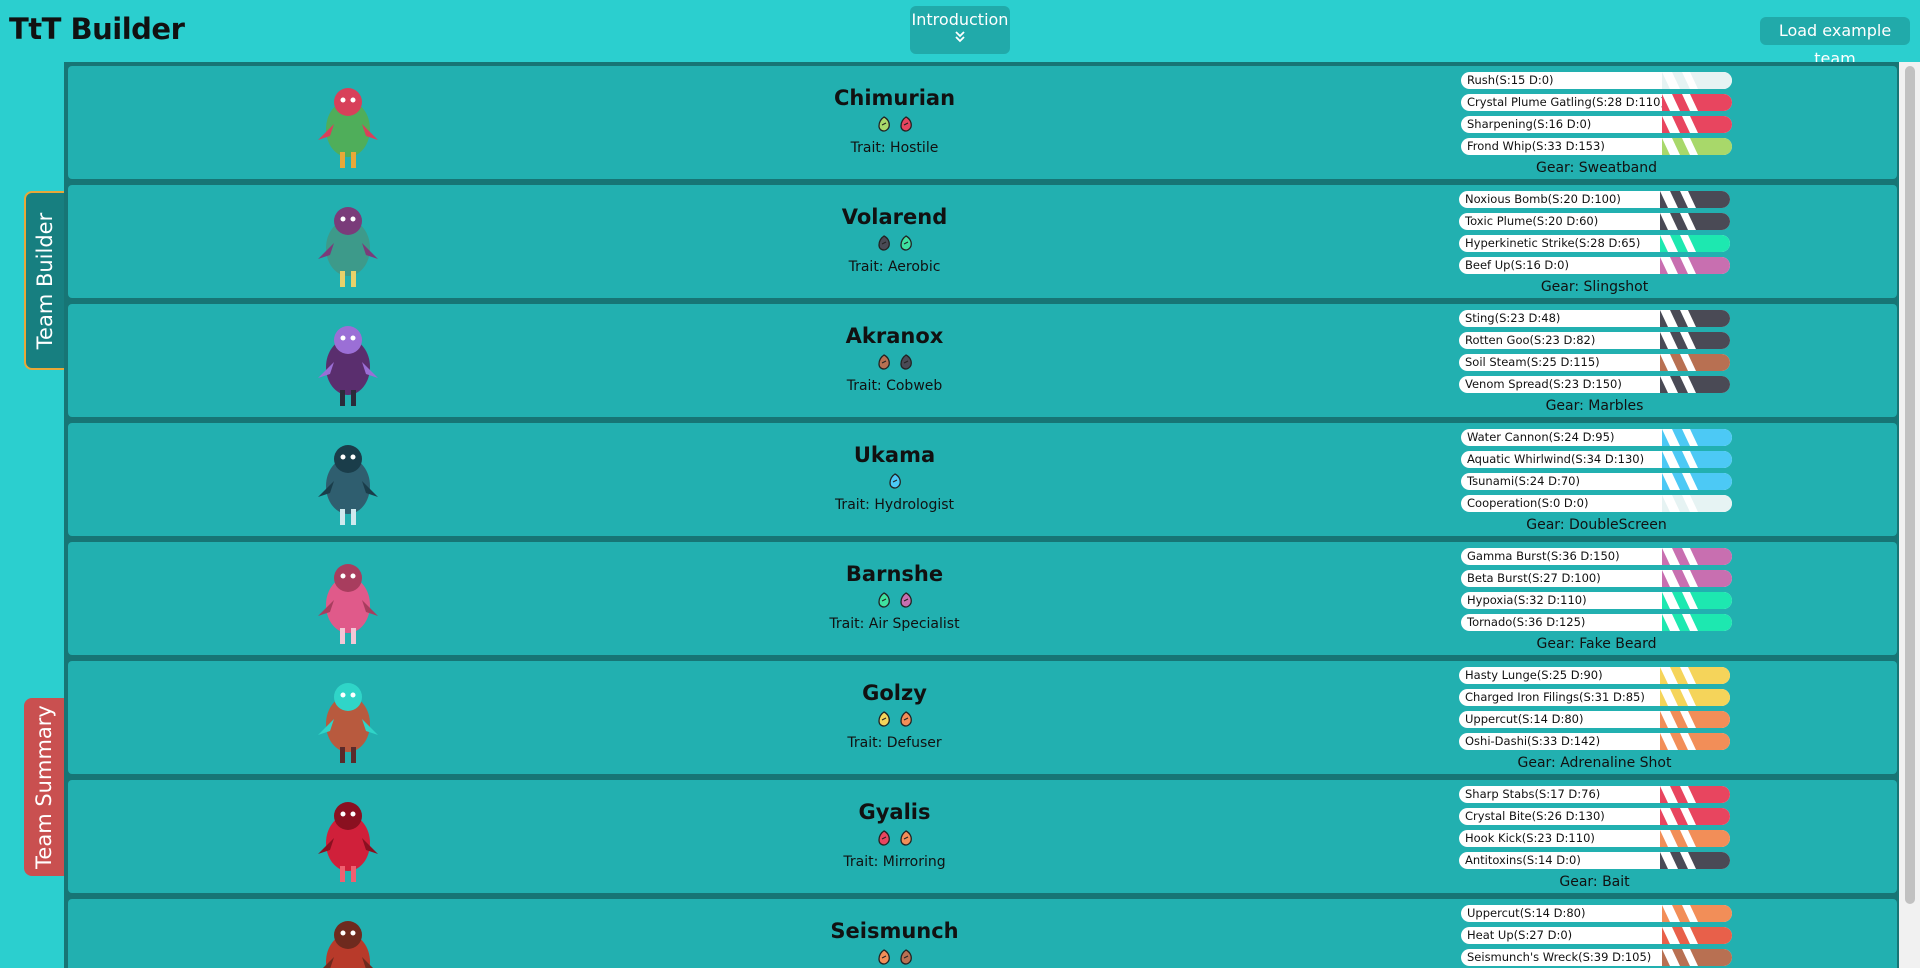 This screenshot has width=1920, height=968. Describe the element at coordinates (1594, 860) in the screenshot. I see `move-slot: Antitoxins(S:14 D:0)` at that location.